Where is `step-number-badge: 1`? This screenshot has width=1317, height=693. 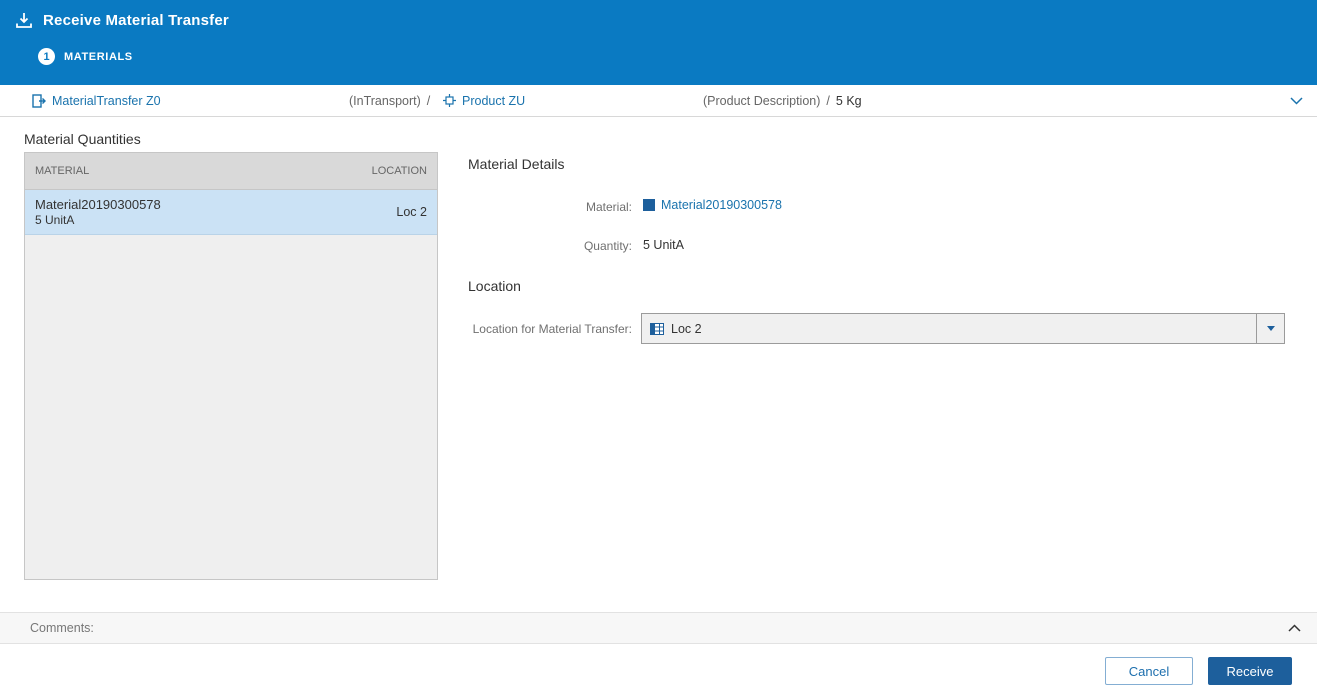
step-number-badge: 1 is located at coordinates (46, 56).